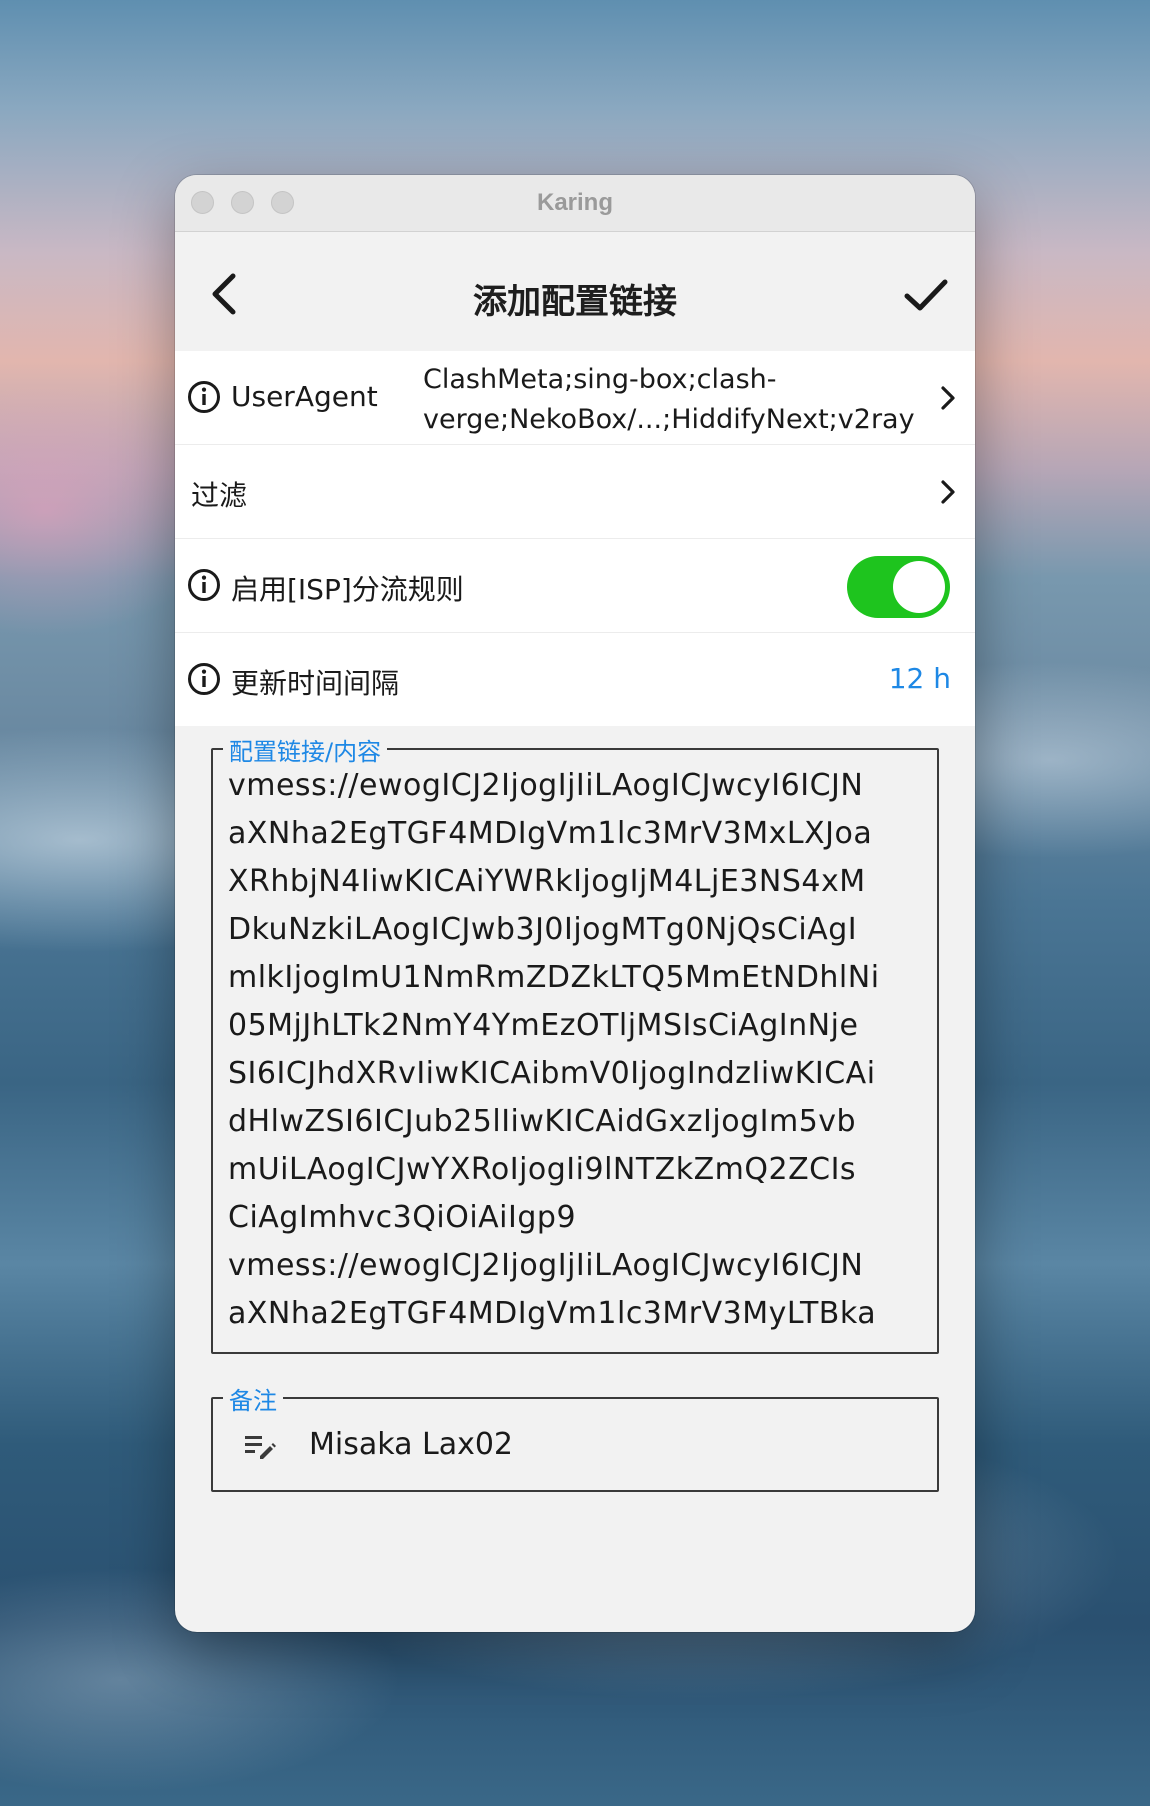 This screenshot has width=1150, height=1806. Describe the element at coordinates (253, 1398) in the screenshot. I see `note-legend: 备注` at that location.